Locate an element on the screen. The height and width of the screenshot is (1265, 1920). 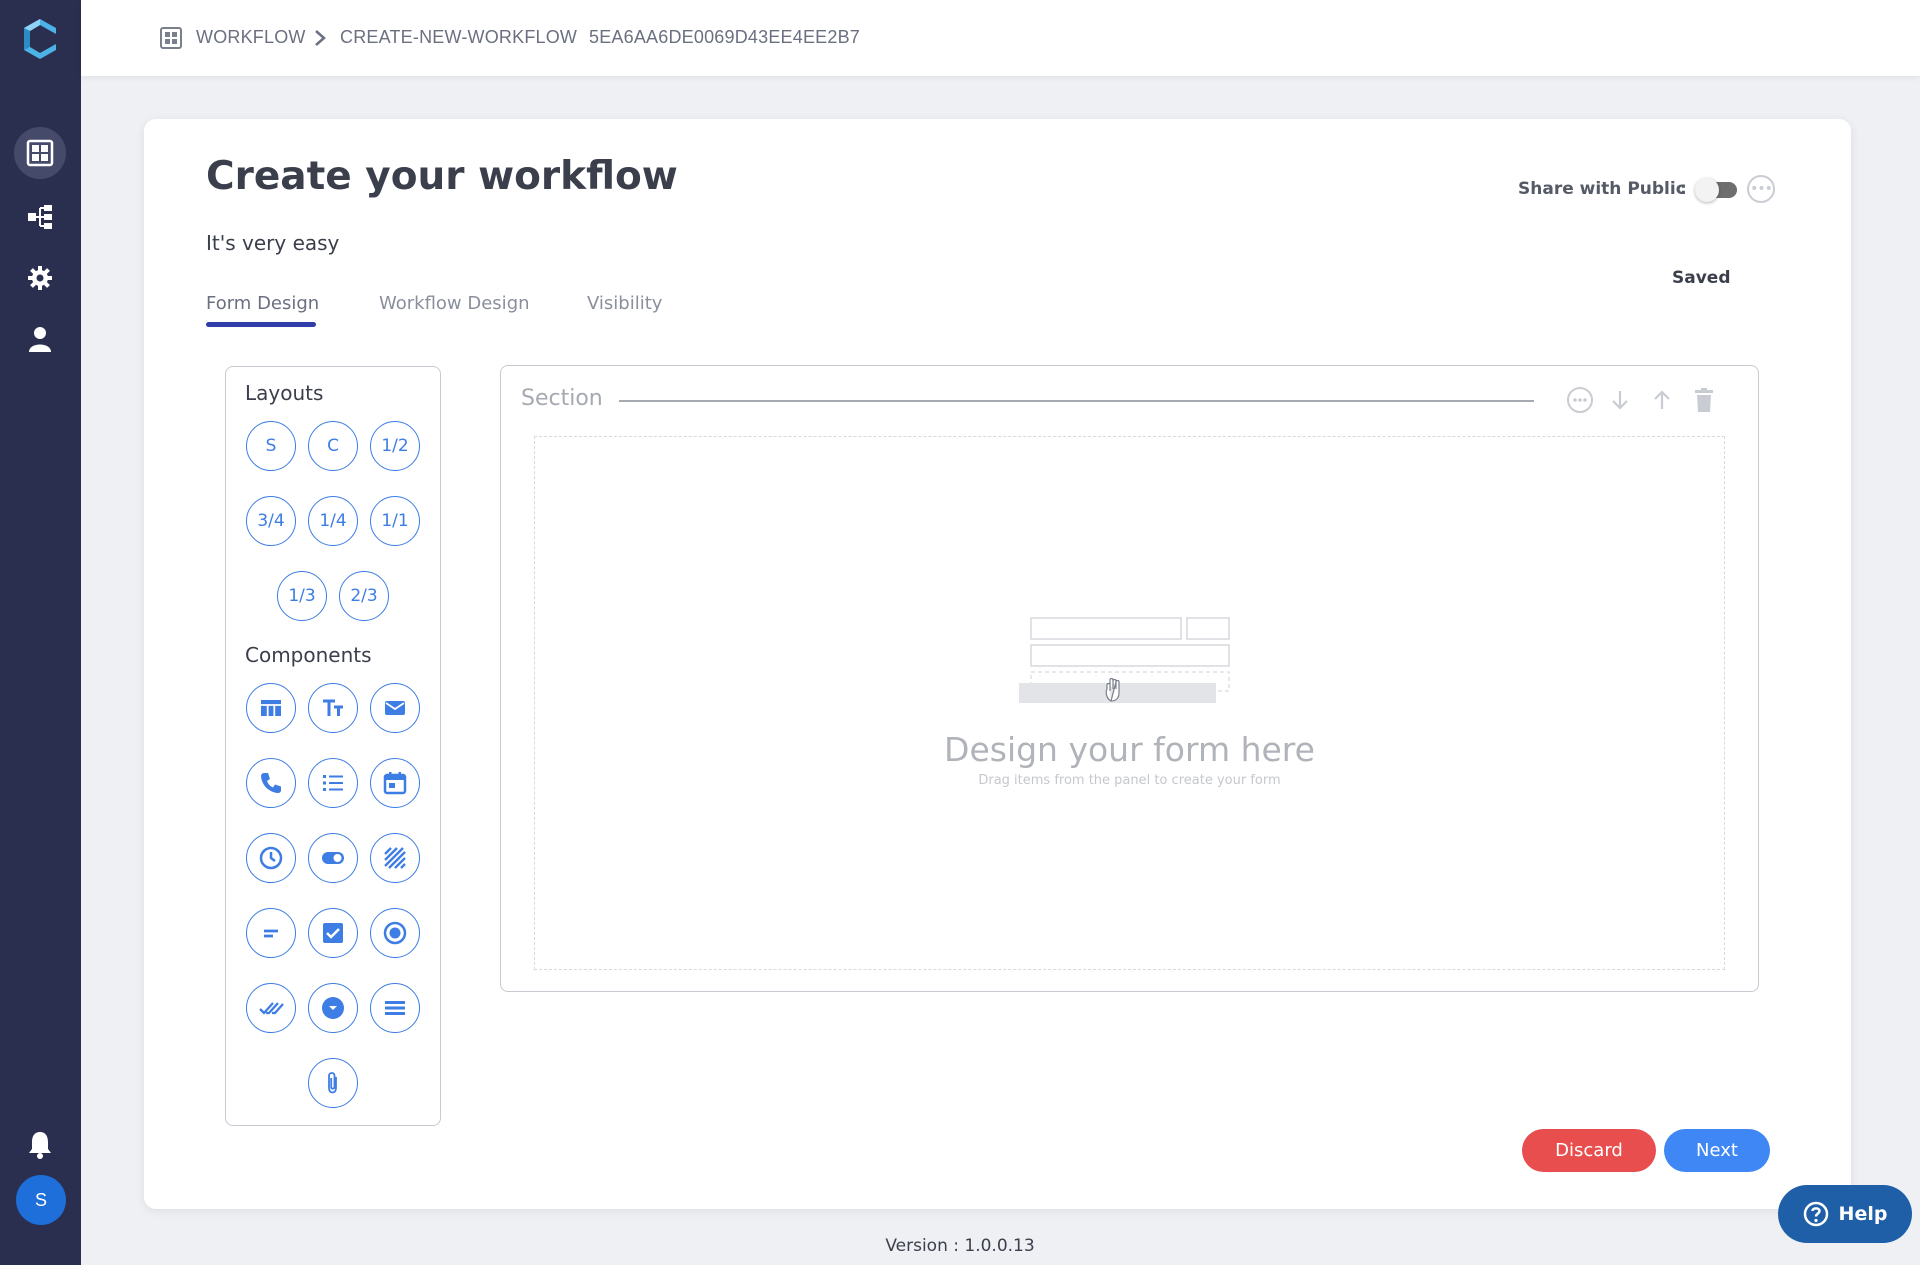
component-checkbox-button is located at coordinates (333, 933).